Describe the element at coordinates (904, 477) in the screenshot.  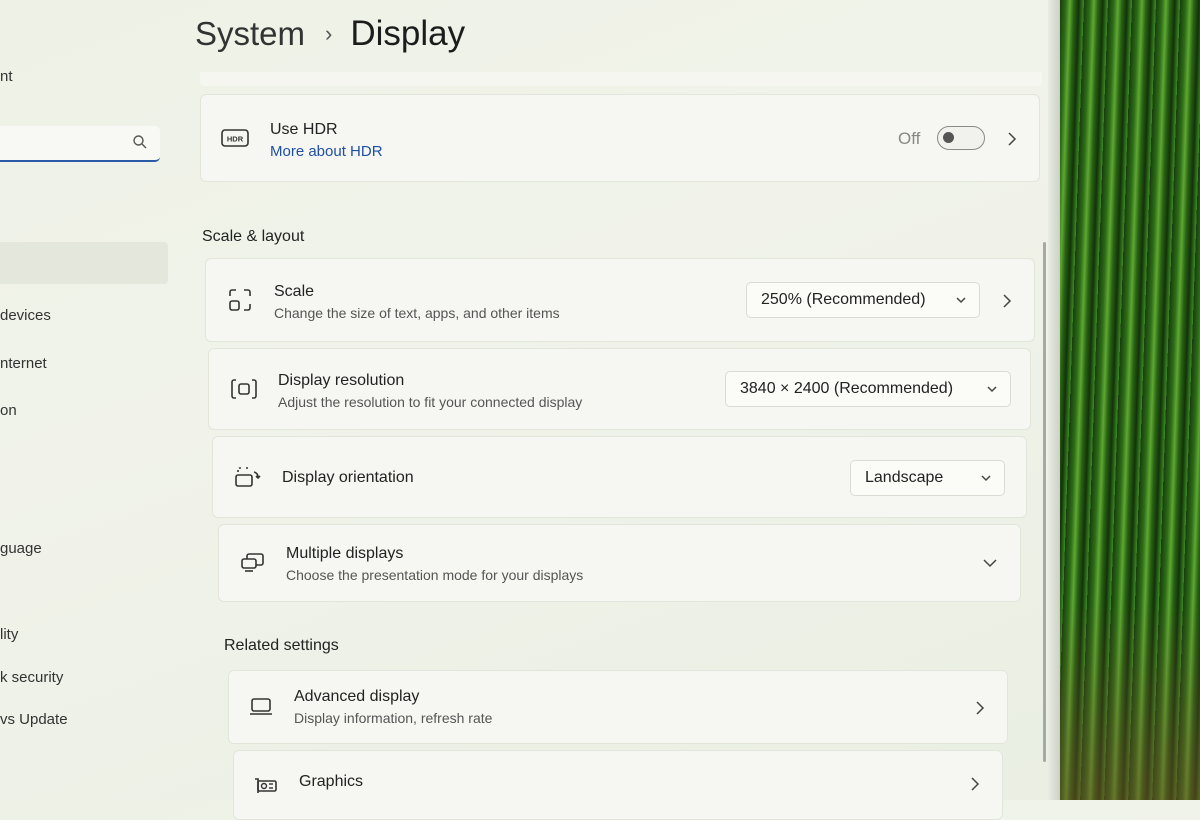
I see `orientation-dropdown-value: Landscape` at that location.